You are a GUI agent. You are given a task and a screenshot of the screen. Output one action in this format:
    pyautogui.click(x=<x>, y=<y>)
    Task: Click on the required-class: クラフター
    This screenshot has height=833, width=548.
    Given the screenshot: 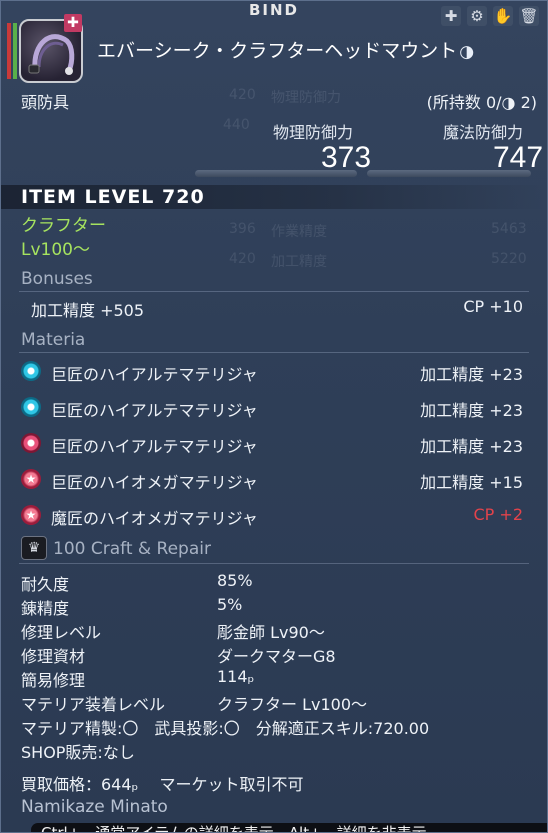 What is the action you would take?
    pyautogui.click(x=63, y=226)
    